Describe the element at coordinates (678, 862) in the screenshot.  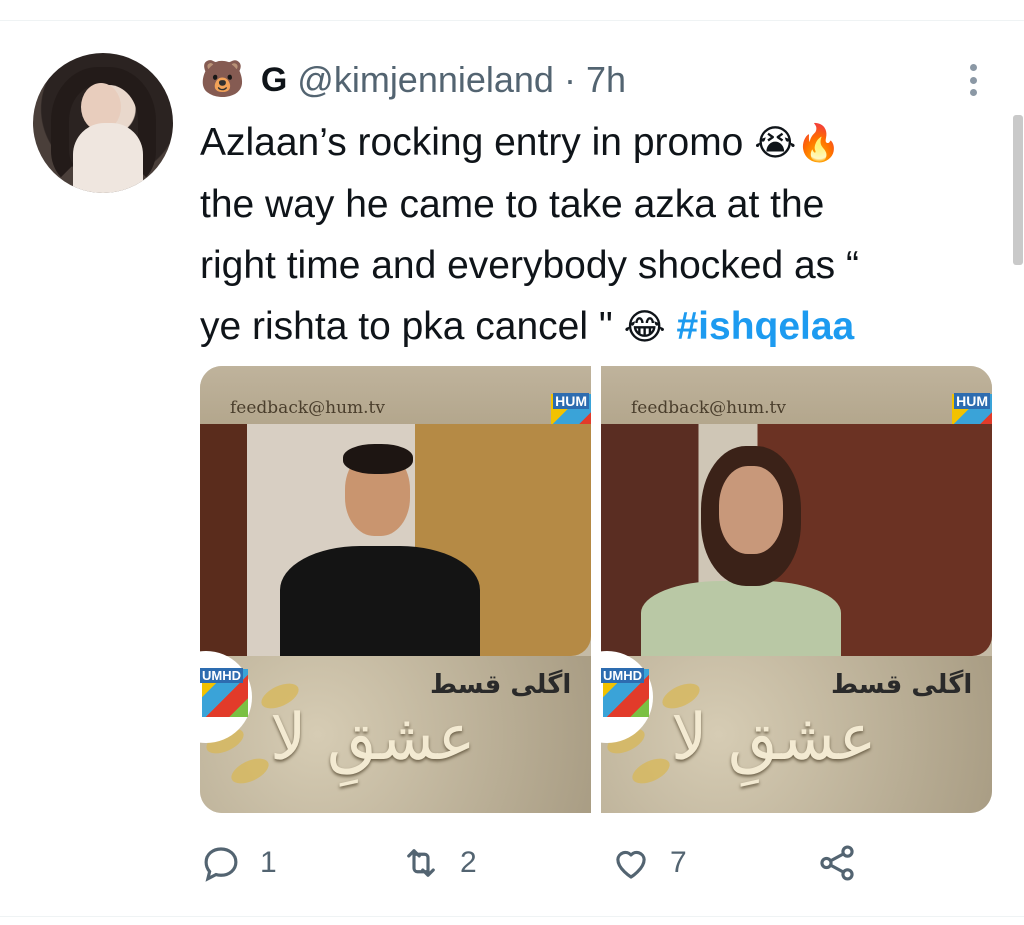
I see `like-count: 7` at that location.